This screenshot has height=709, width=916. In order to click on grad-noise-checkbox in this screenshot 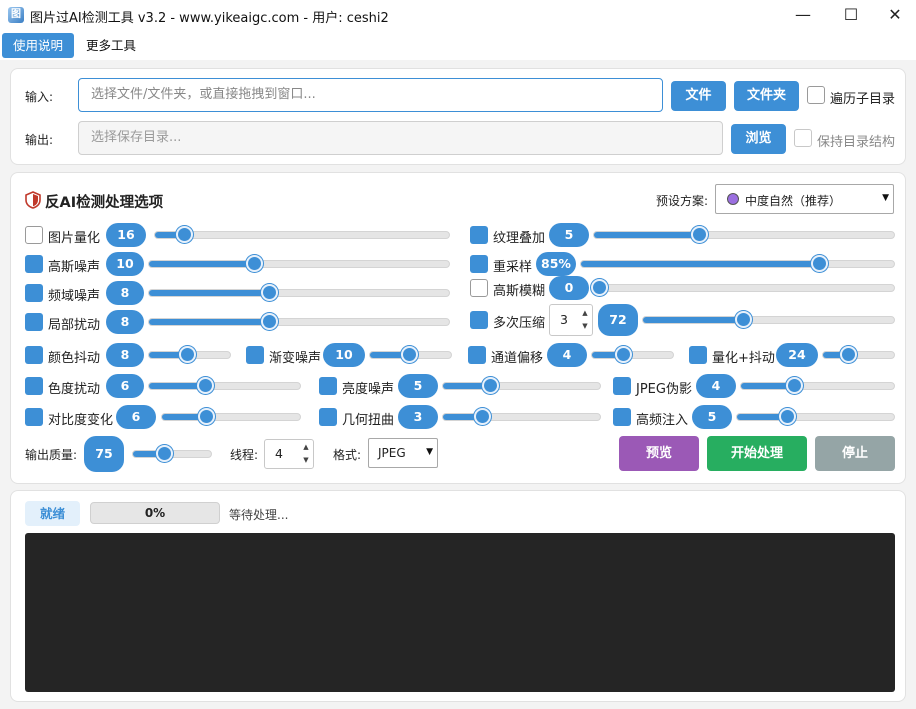, I will do `click(255, 355)`.